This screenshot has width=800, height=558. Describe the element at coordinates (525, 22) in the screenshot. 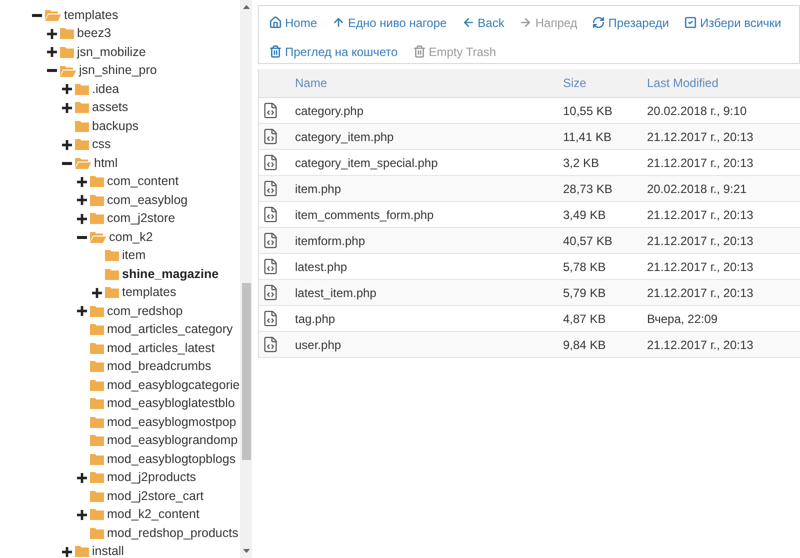

I see `right-arrow-icon` at that location.